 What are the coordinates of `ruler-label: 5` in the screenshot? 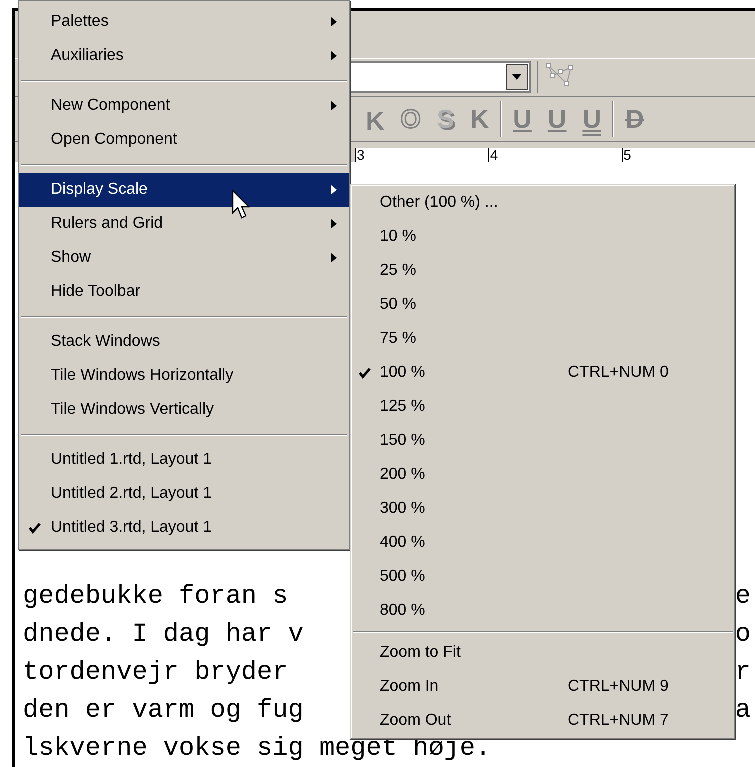 It's located at (688, 155).